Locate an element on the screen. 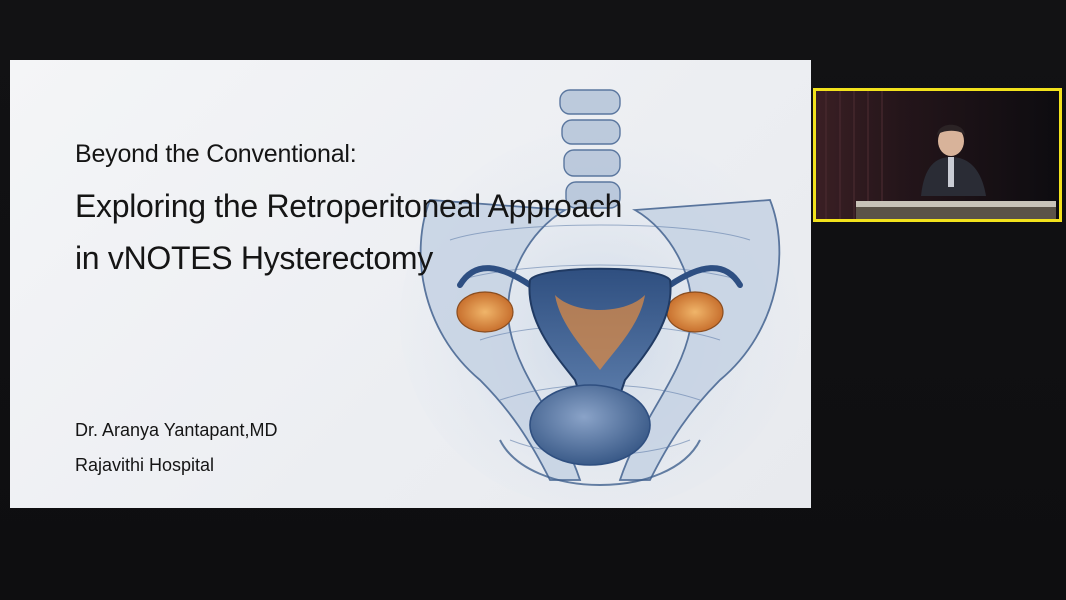 Image resolution: width=1066 pixels, height=600 pixels. speaker-video is located at coordinates (937, 155).